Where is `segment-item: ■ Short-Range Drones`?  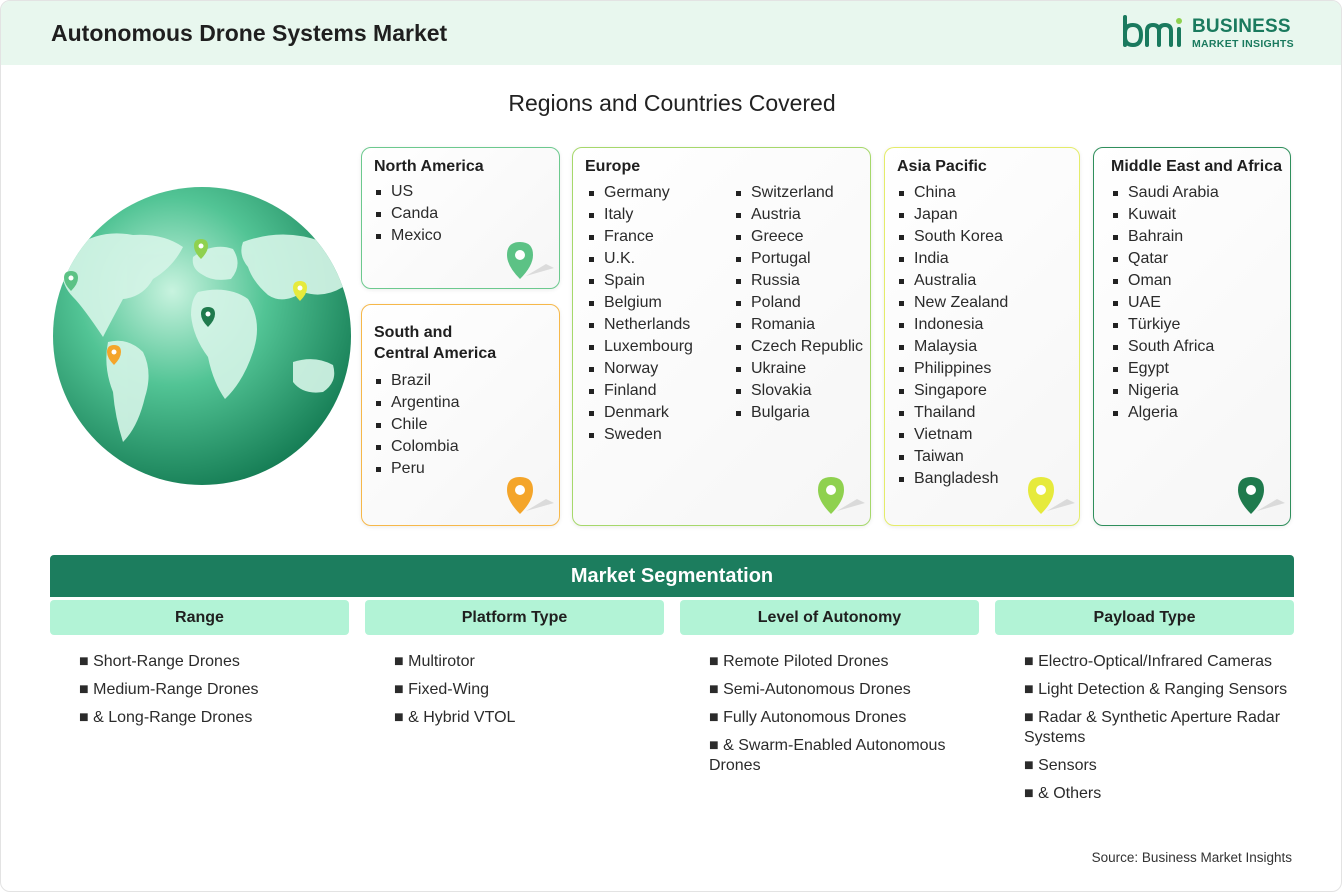 segment-item: ■ Short-Range Drones is located at coordinates (159, 661).